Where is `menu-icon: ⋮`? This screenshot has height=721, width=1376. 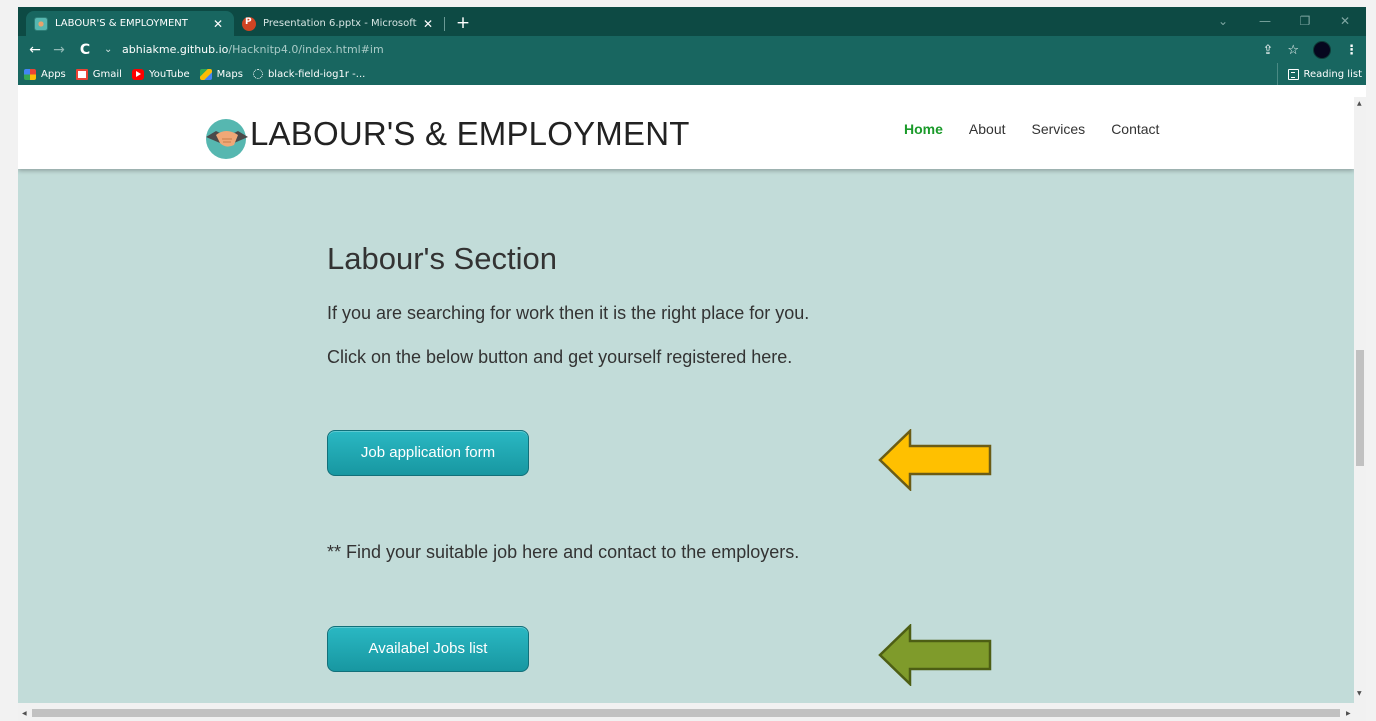 menu-icon: ⋮ is located at coordinates (1351, 50).